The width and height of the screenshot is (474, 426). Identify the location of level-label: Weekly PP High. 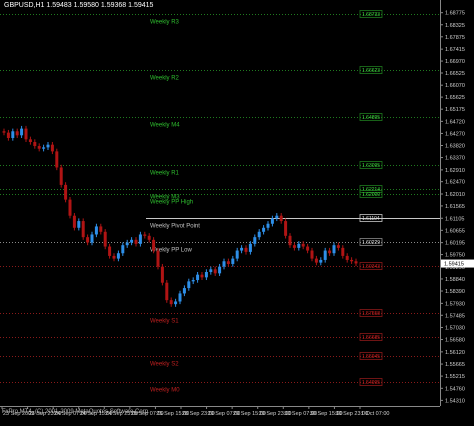
(171, 203).